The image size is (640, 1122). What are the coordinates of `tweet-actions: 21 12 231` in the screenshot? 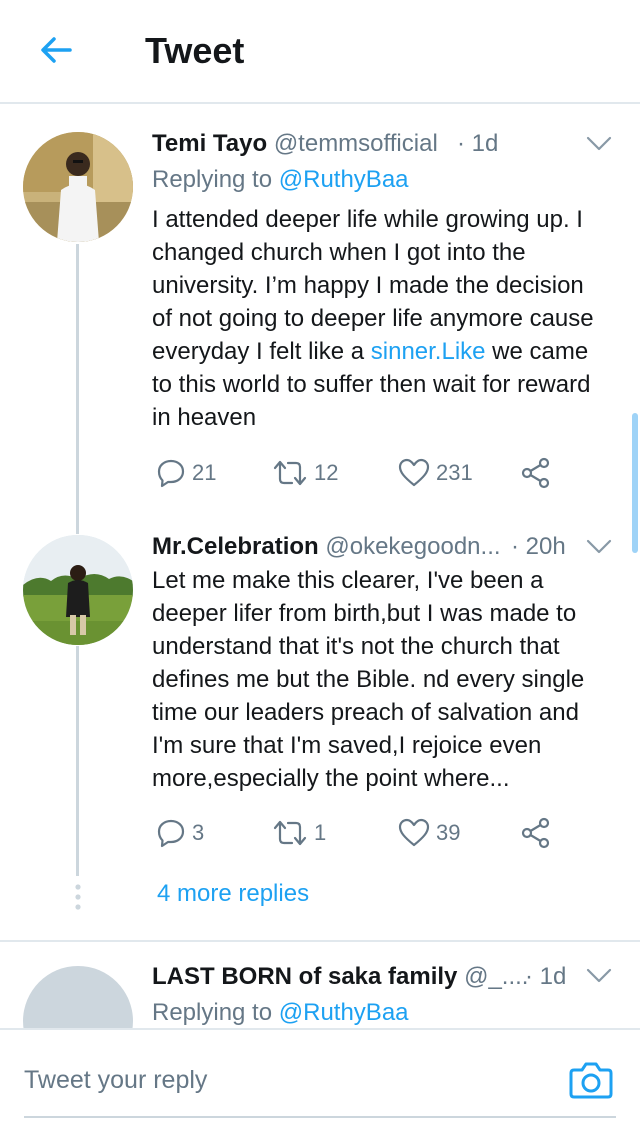 It's located at (362, 473).